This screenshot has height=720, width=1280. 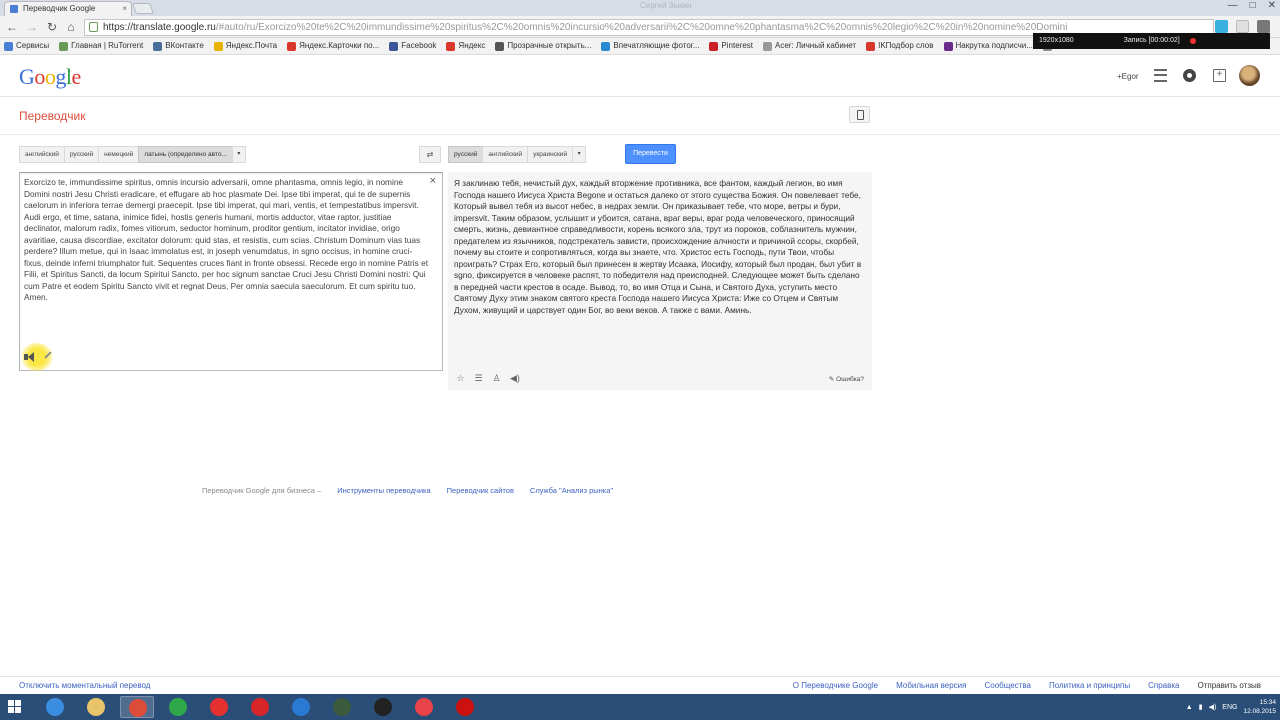 What do you see at coordinates (12, 27) in the screenshot?
I see `back-icon: ←` at bounding box center [12, 27].